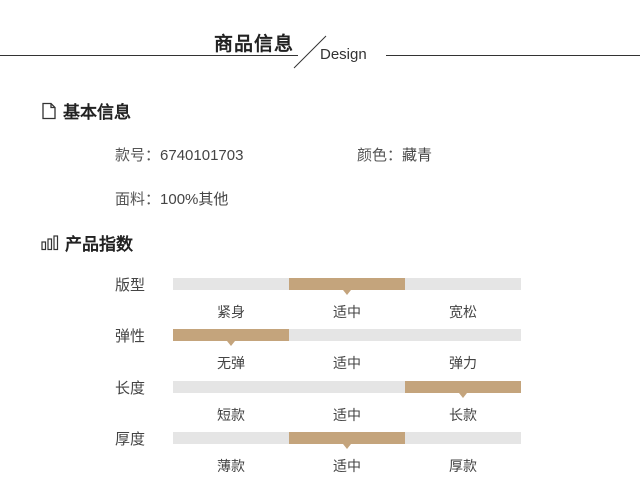 This screenshot has height=477, width=640. What do you see at coordinates (231, 313) in the screenshot?
I see `index-option: 紧身` at bounding box center [231, 313].